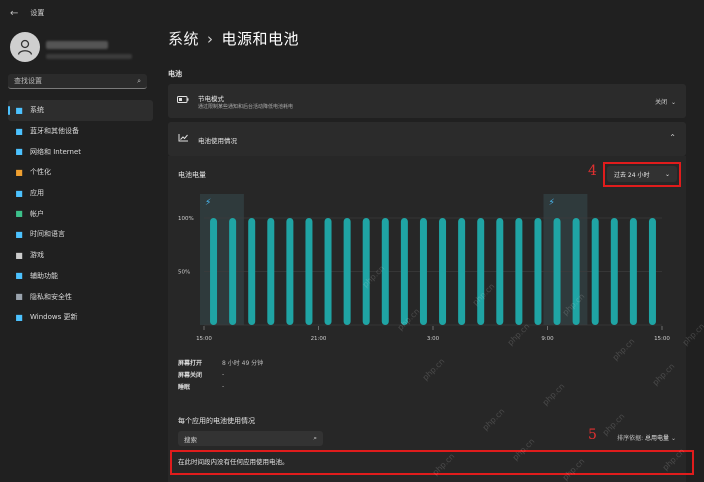 This screenshot has width=704, height=482. Describe the element at coordinates (352, 13) in the screenshot. I see `title-bar: ← 设置` at that location.